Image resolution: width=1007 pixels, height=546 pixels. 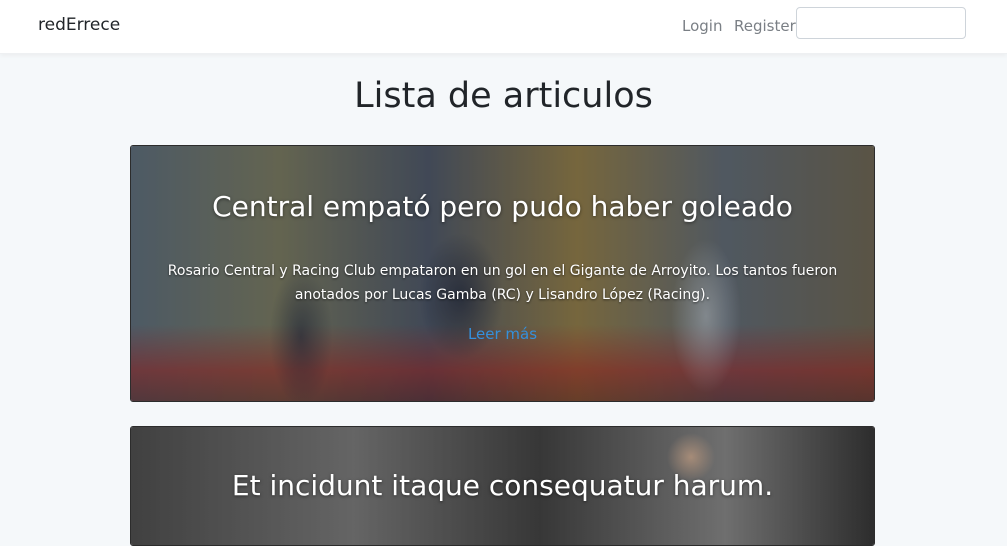 I want to click on top-navbar: redErrece Login Register, so click(x=503, y=27).